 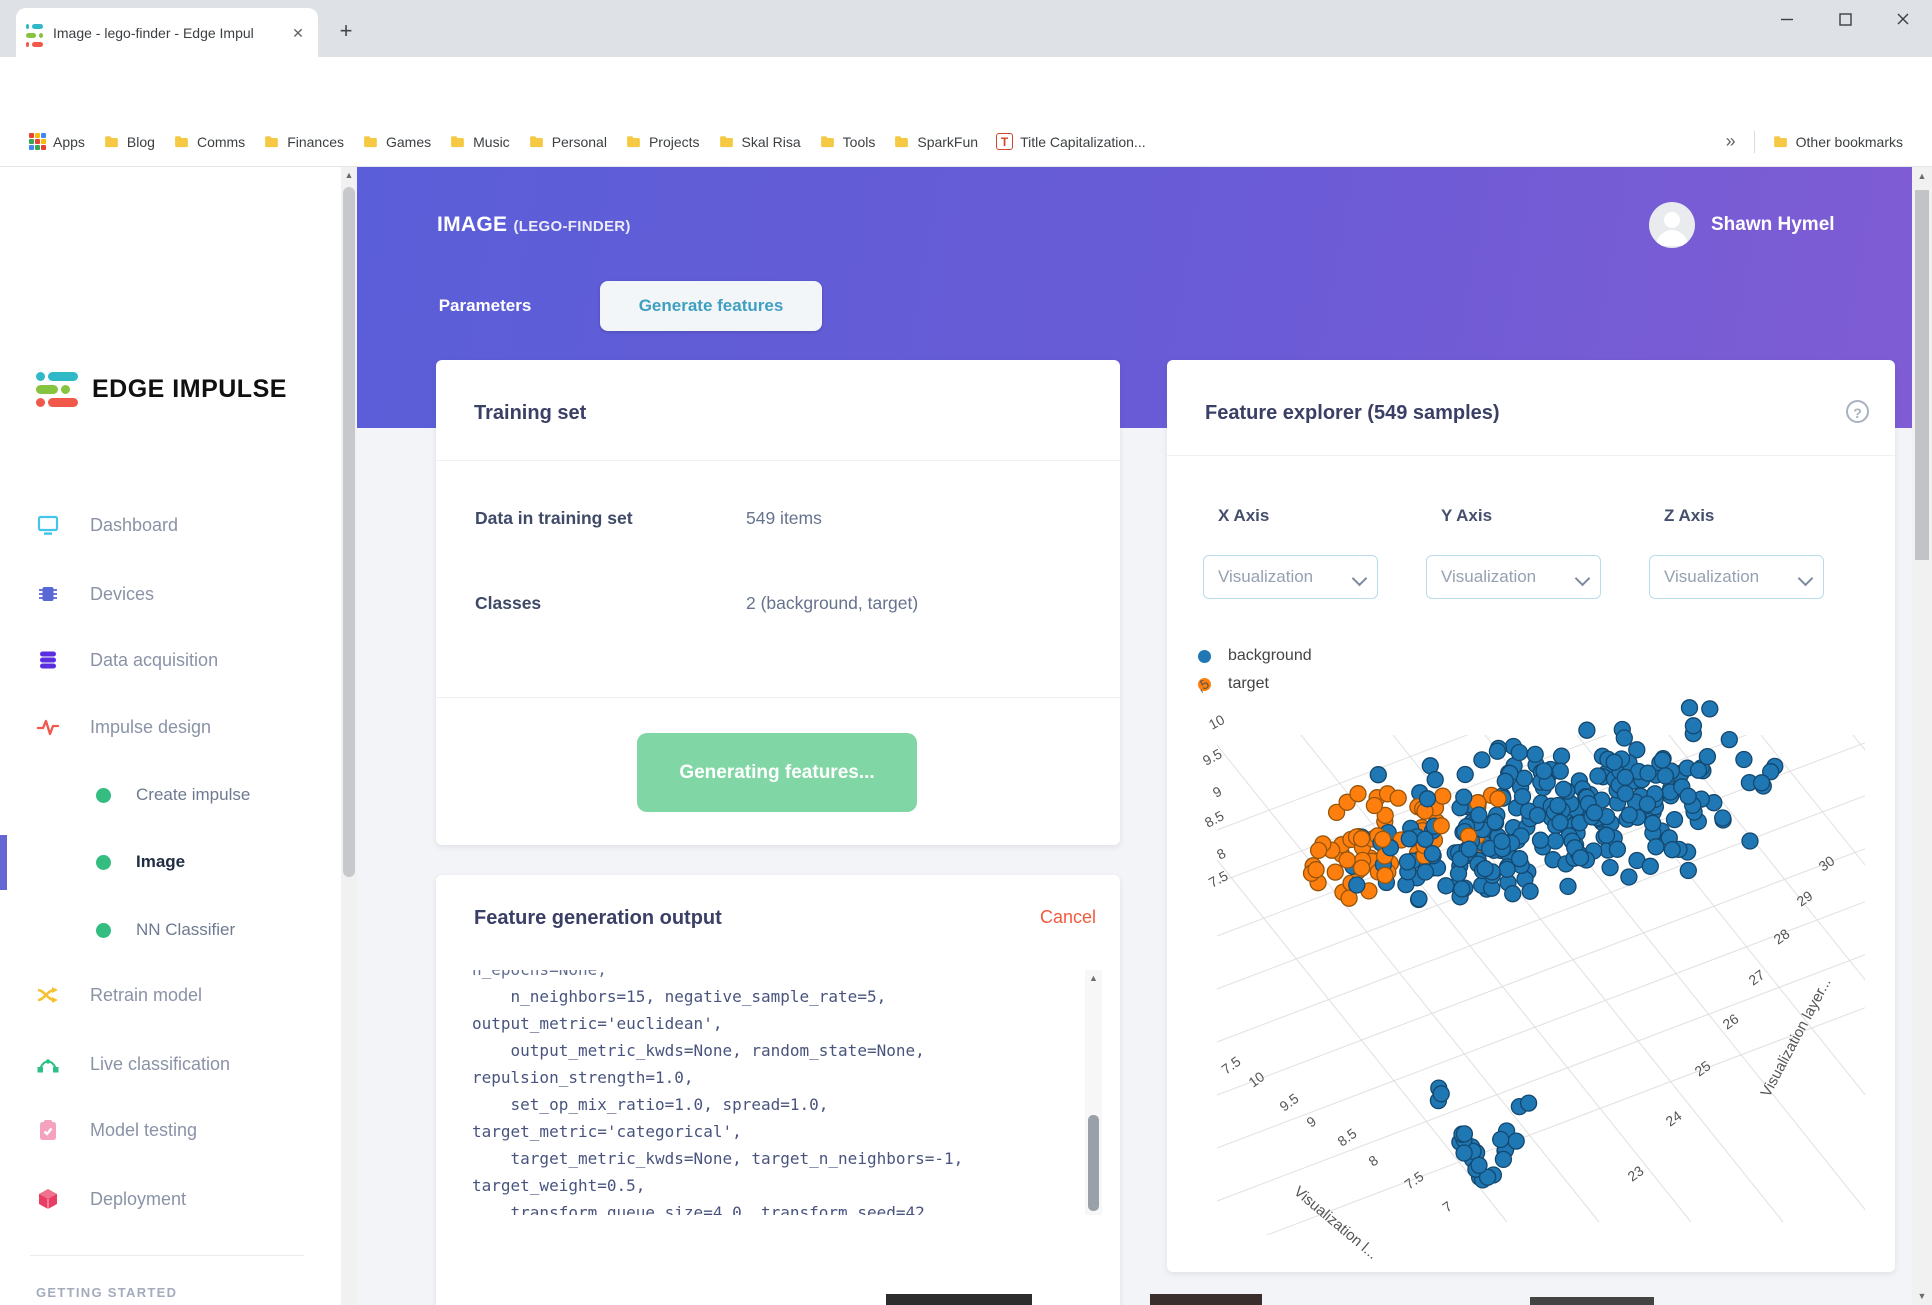 I want to click on sidebar-item-dashboard: Dashboard, so click(x=170, y=525).